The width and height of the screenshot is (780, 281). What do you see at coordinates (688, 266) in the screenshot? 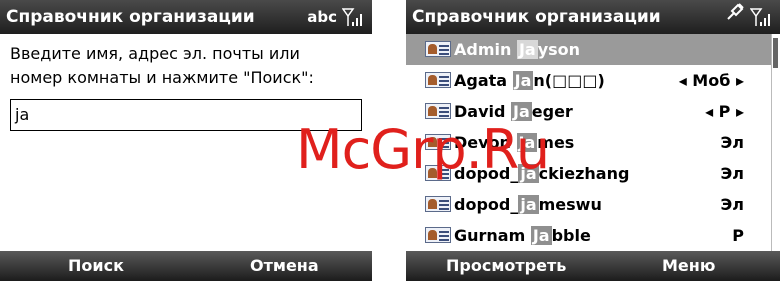
I see `menu-button: Меню` at bounding box center [688, 266].